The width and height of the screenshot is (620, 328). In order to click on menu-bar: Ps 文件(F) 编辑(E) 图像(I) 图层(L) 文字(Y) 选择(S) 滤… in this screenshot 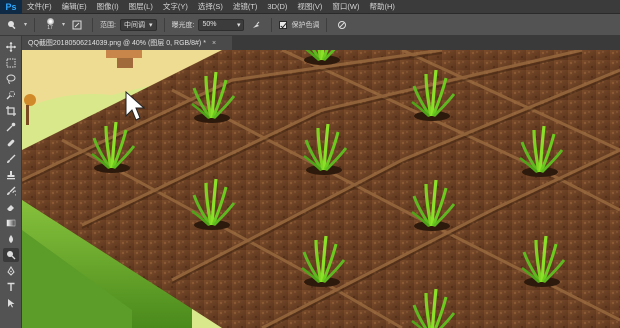, I will do `click(310, 7)`.